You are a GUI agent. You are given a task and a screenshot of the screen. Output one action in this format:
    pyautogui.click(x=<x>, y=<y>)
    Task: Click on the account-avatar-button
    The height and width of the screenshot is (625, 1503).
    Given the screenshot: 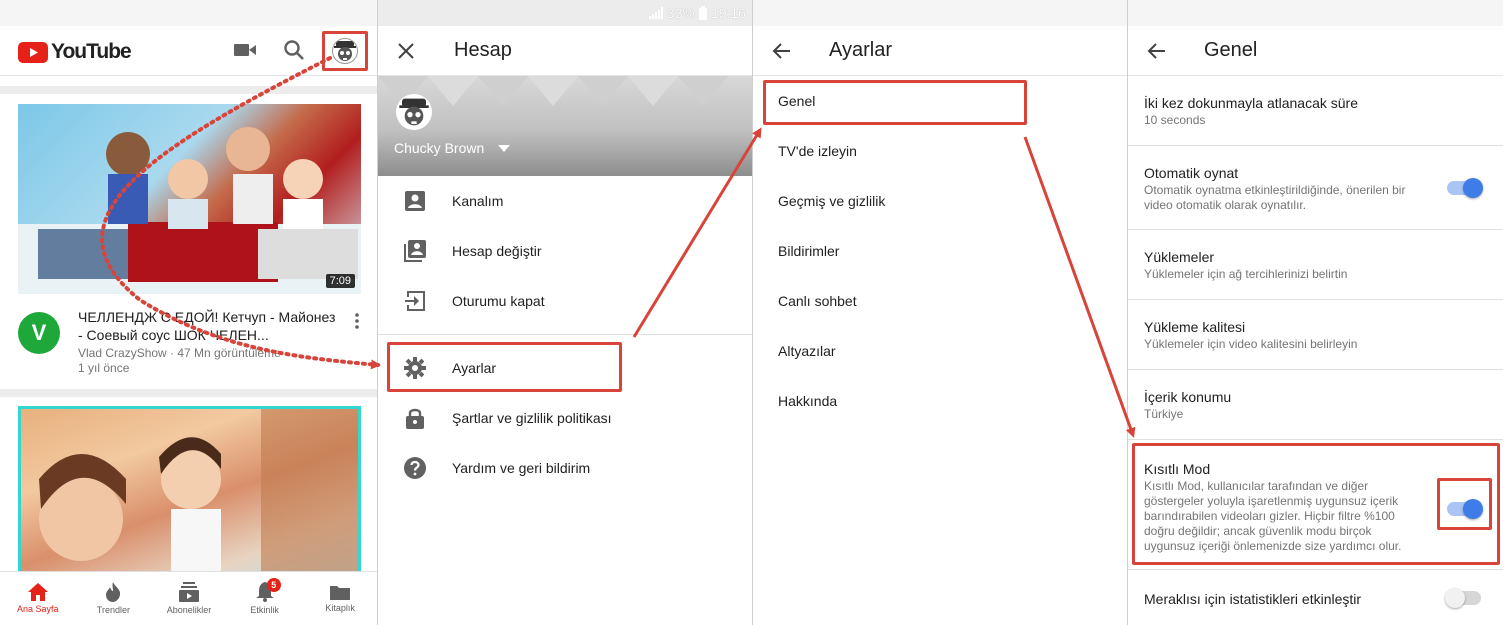 What is the action you would take?
    pyautogui.click(x=345, y=51)
    